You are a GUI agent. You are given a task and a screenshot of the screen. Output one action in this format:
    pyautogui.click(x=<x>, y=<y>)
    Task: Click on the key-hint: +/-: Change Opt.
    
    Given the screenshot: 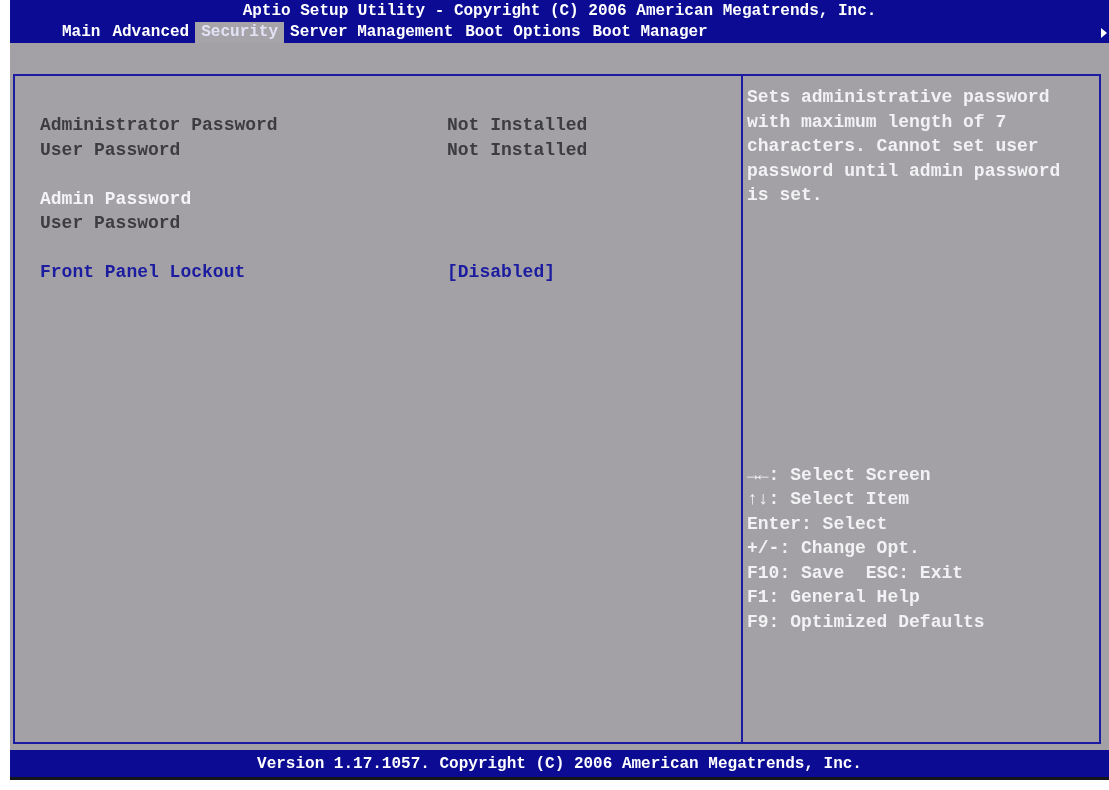 What is the action you would take?
    pyautogui.click(x=833, y=548)
    